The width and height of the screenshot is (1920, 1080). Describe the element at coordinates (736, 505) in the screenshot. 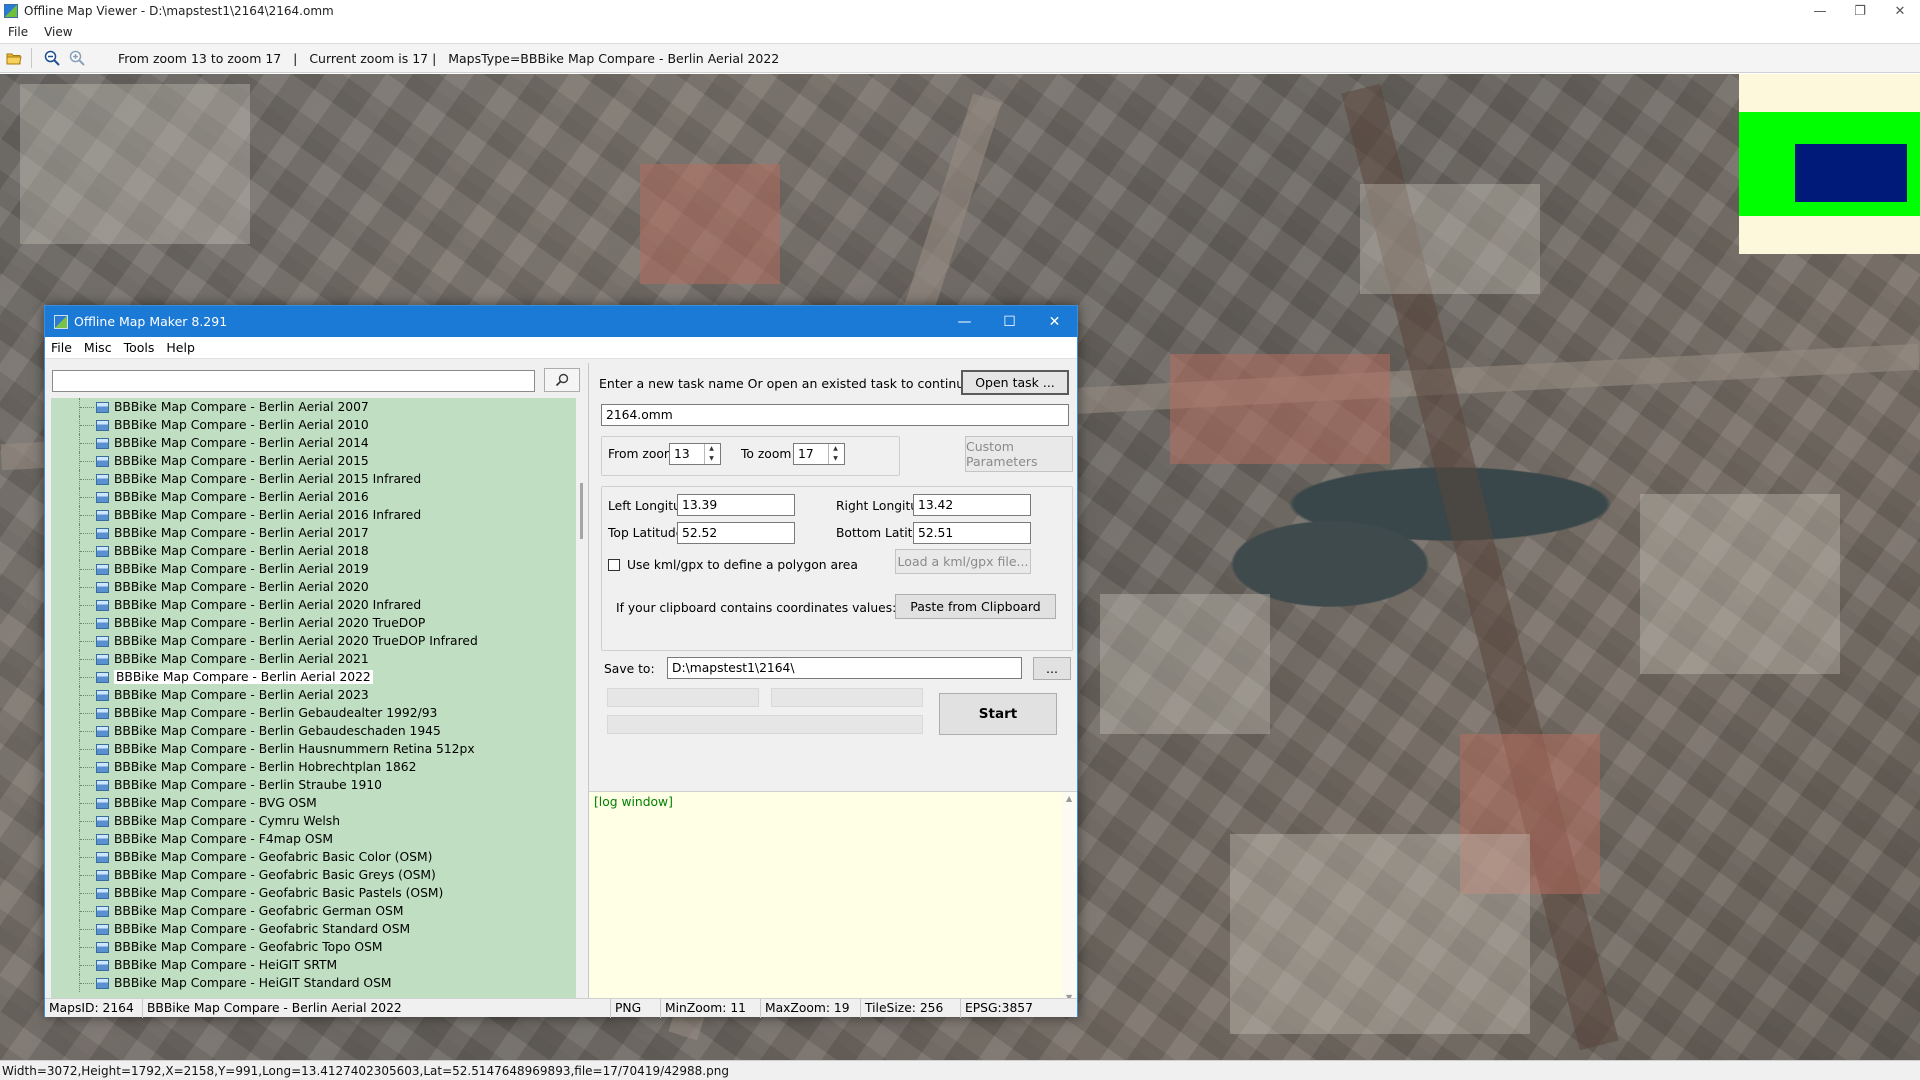

I see `left-longitude-input: 13.39` at that location.